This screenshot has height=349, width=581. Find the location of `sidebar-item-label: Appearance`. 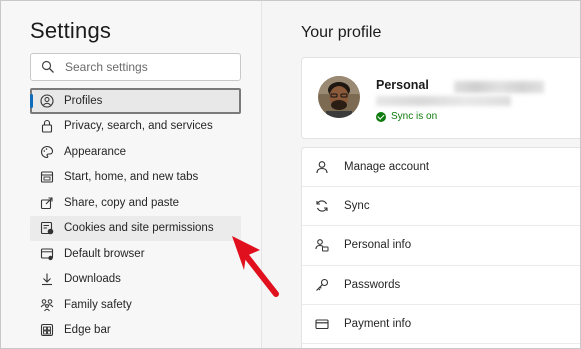

sidebar-item-label: Appearance is located at coordinates (95, 151).